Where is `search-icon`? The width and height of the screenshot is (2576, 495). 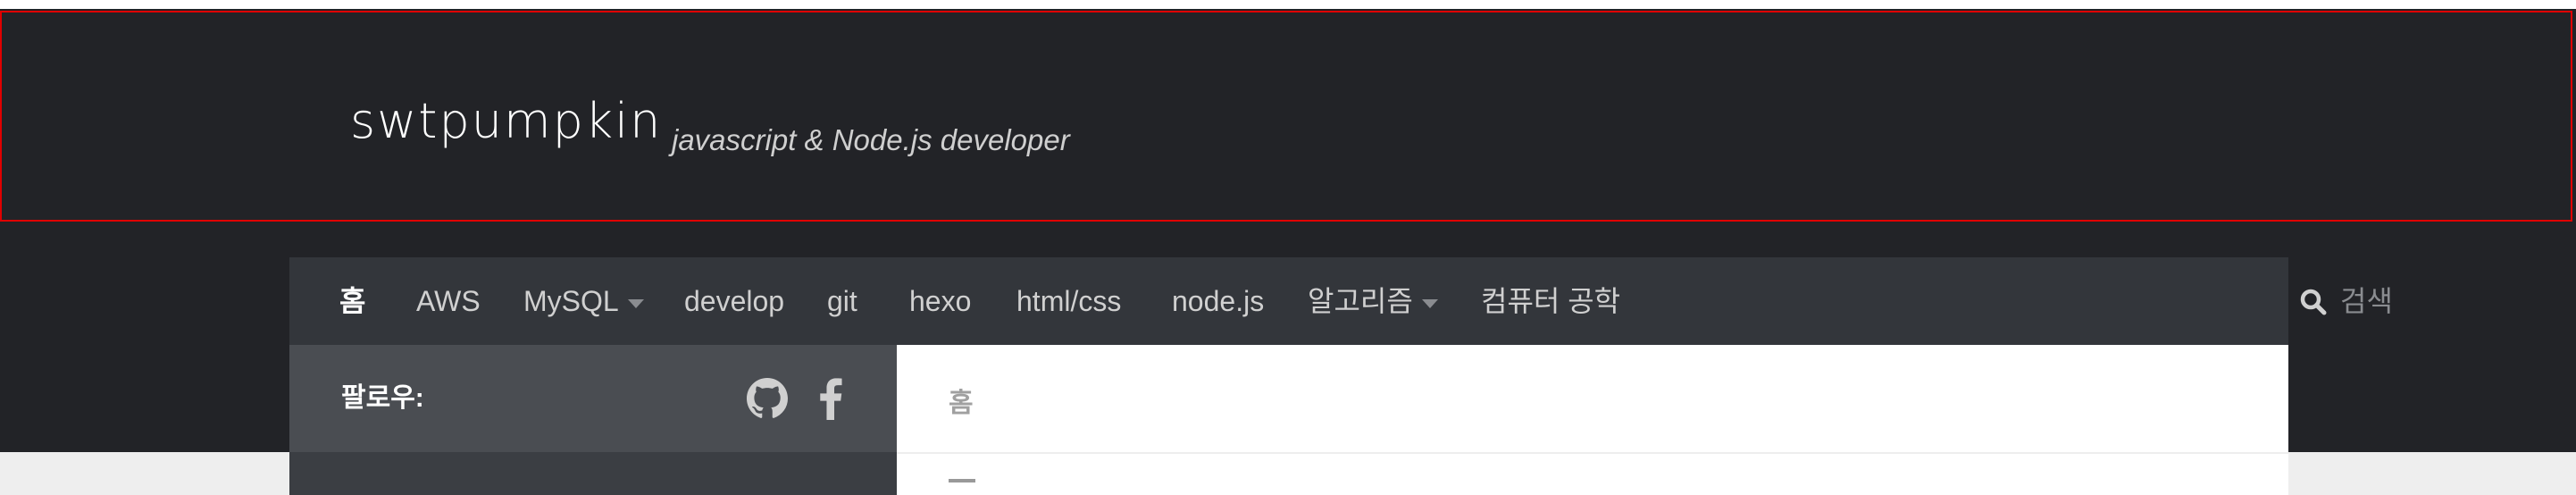
search-icon is located at coordinates (2314, 302).